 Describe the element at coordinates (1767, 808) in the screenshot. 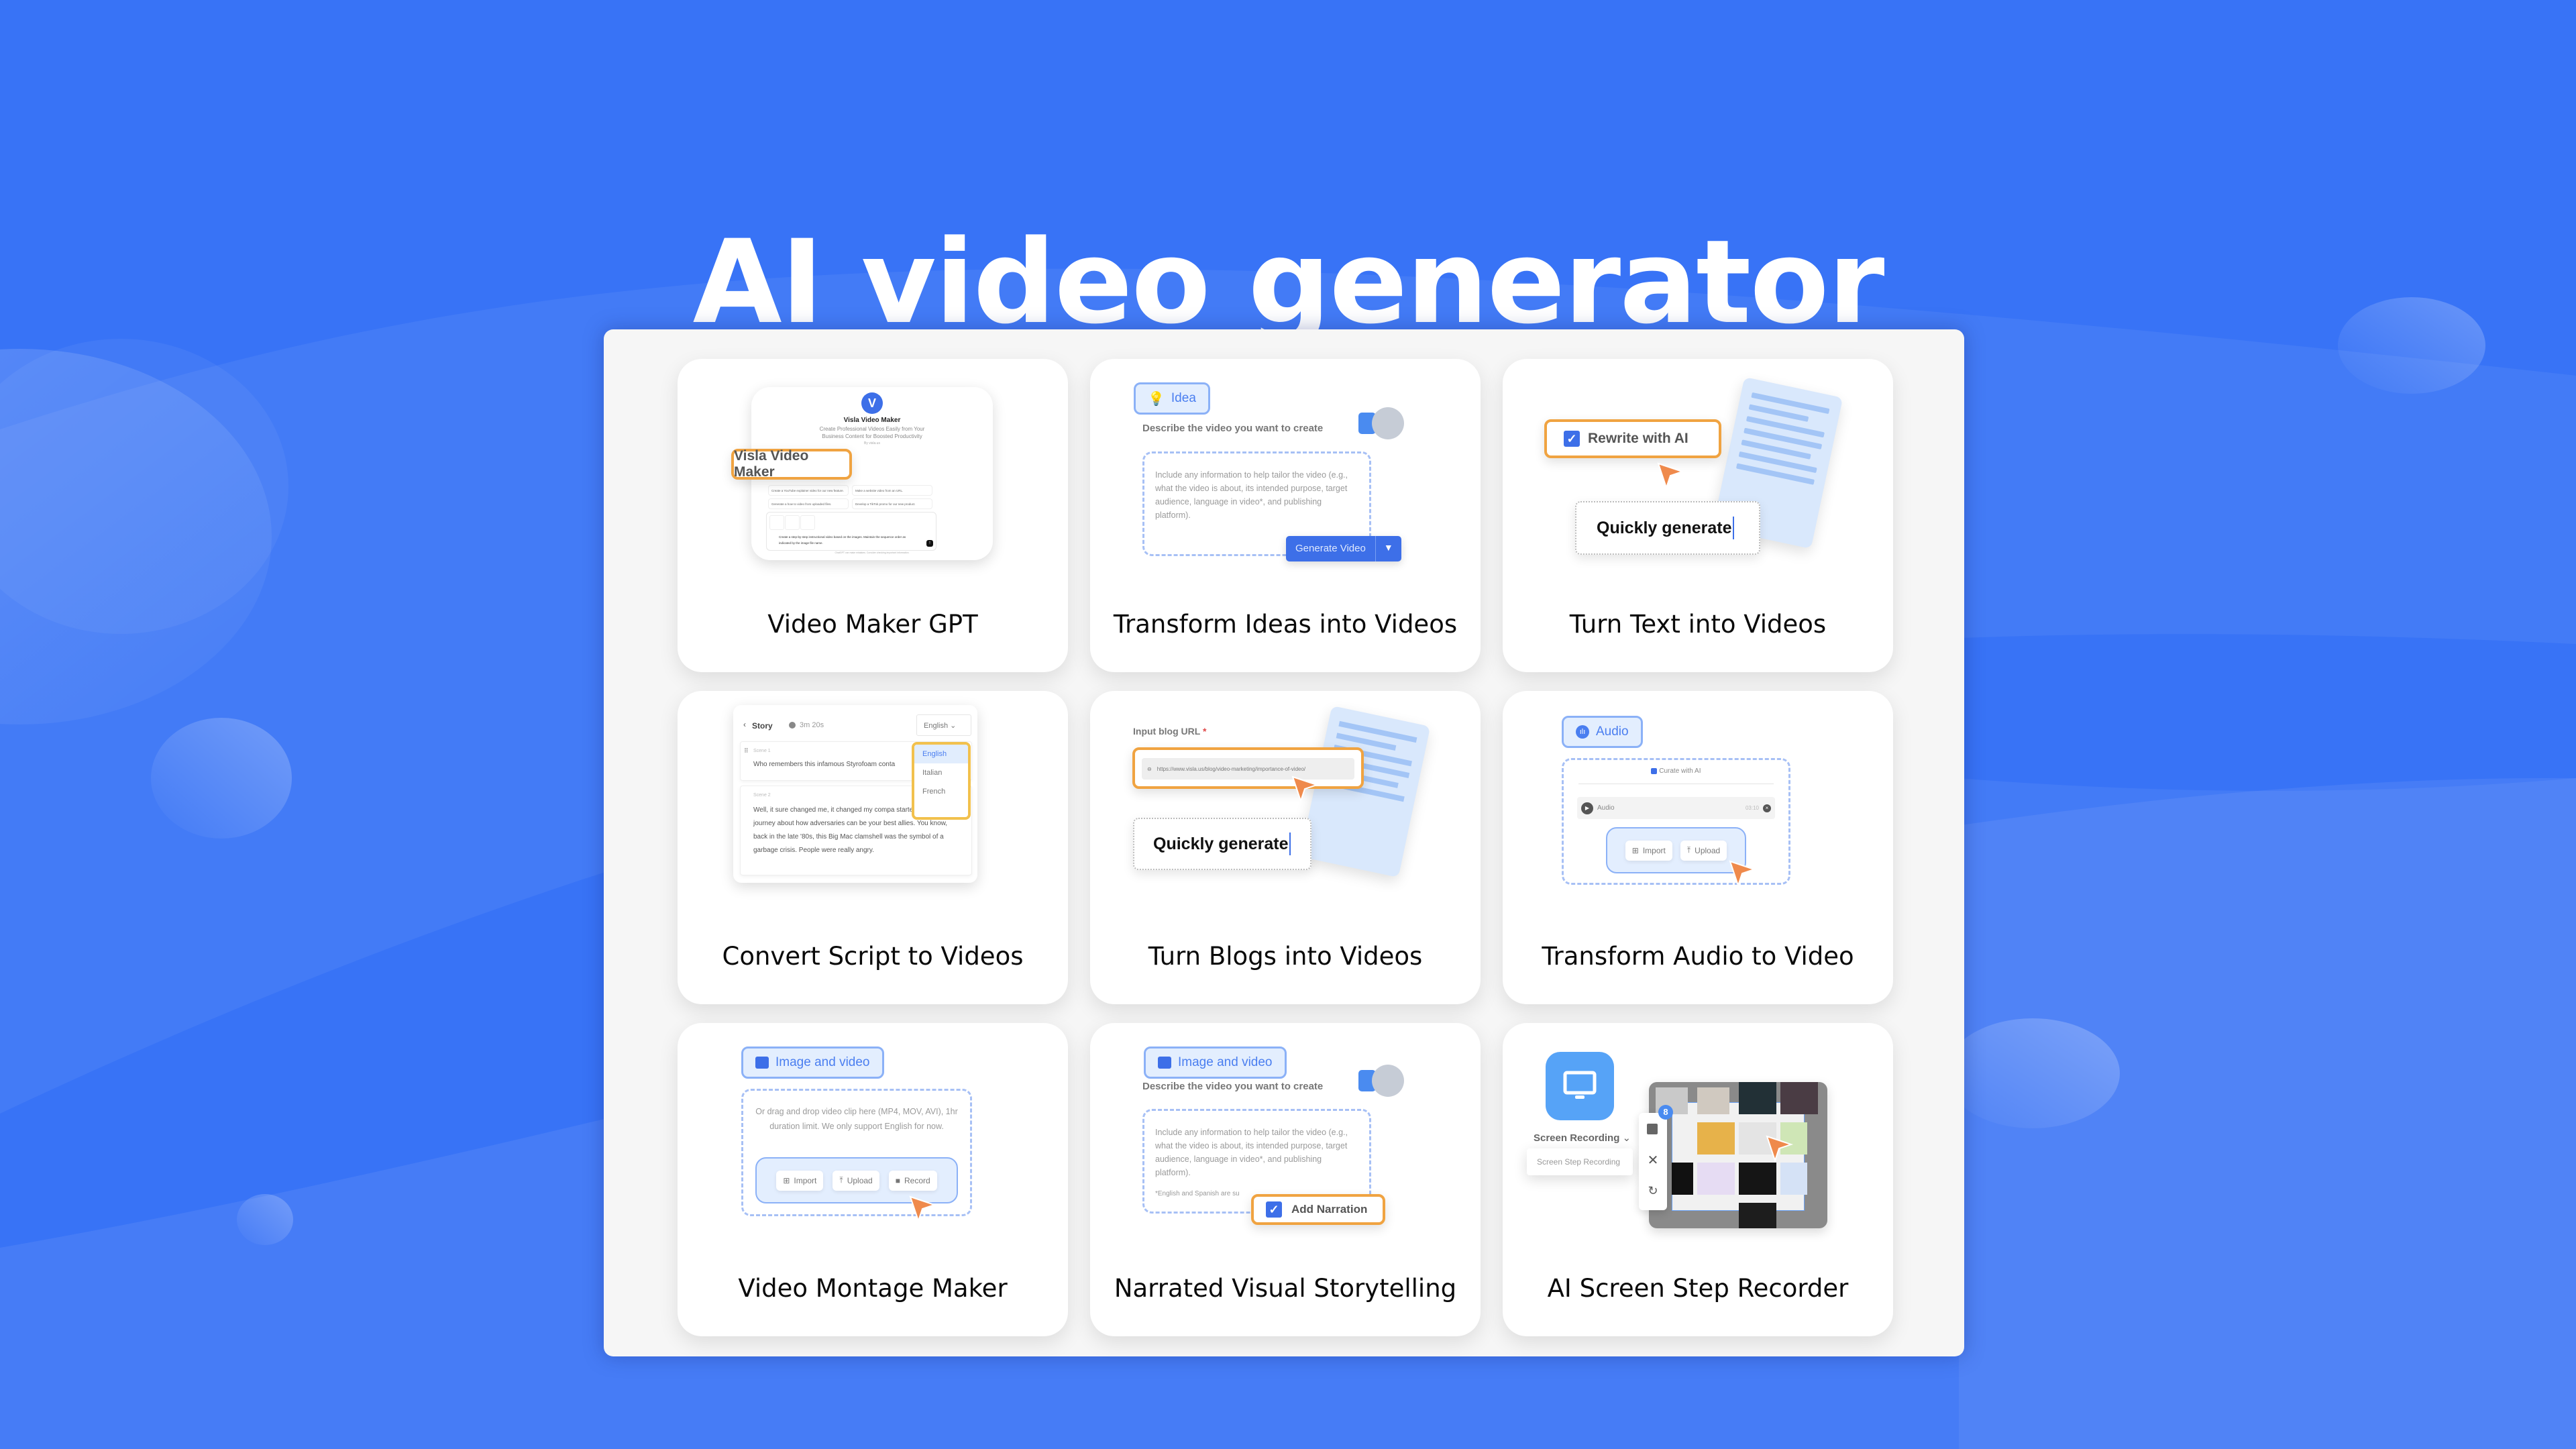

I see `remove-icon: ×` at that location.